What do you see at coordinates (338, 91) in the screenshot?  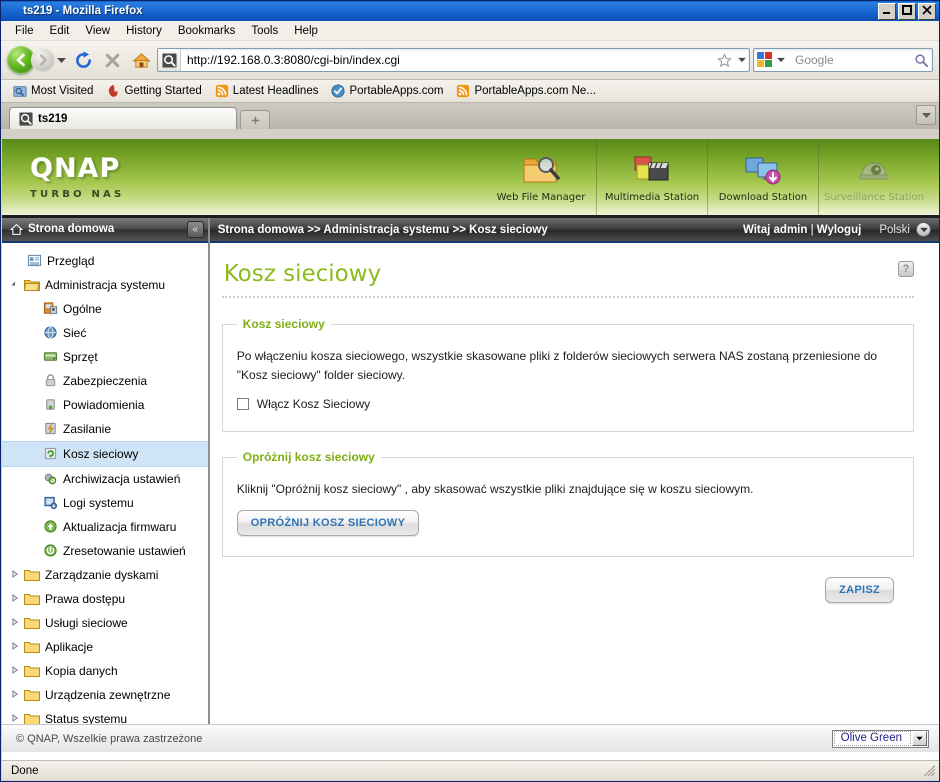 I see `check-circle-icon` at bounding box center [338, 91].